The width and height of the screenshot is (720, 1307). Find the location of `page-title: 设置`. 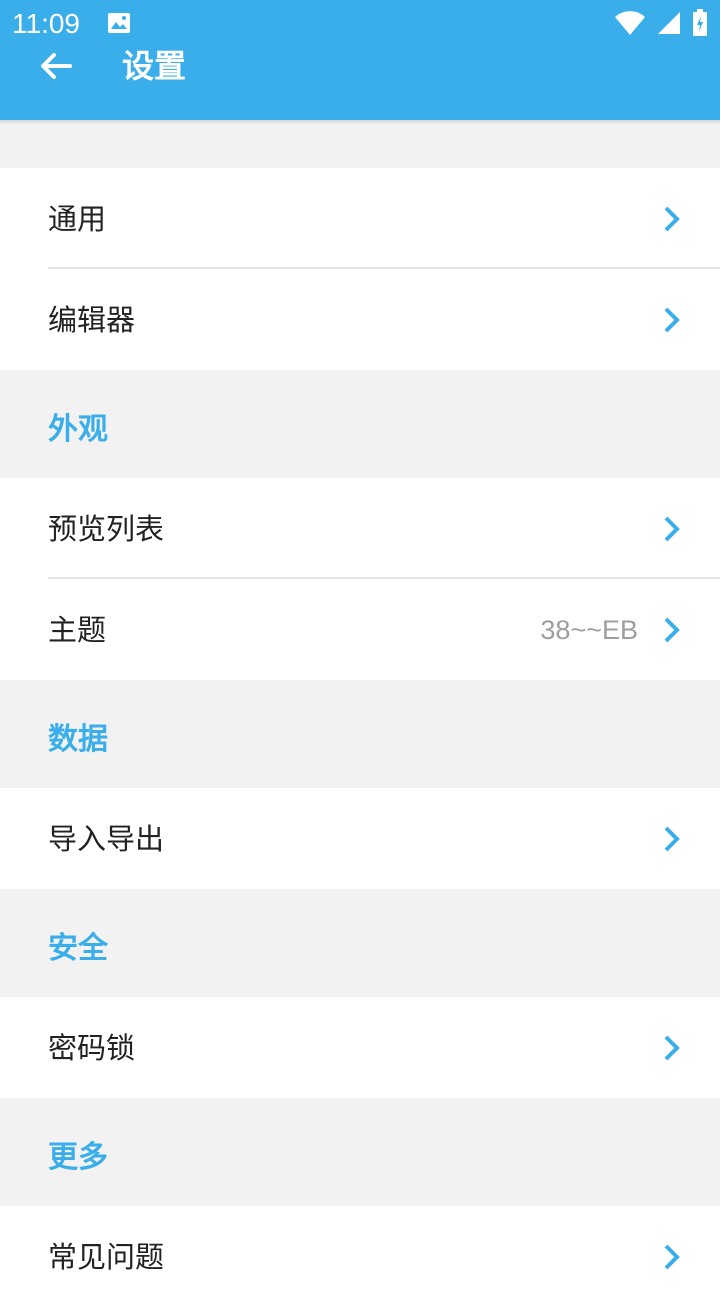

page-title: 设置 is located at coordinates (154, 66).